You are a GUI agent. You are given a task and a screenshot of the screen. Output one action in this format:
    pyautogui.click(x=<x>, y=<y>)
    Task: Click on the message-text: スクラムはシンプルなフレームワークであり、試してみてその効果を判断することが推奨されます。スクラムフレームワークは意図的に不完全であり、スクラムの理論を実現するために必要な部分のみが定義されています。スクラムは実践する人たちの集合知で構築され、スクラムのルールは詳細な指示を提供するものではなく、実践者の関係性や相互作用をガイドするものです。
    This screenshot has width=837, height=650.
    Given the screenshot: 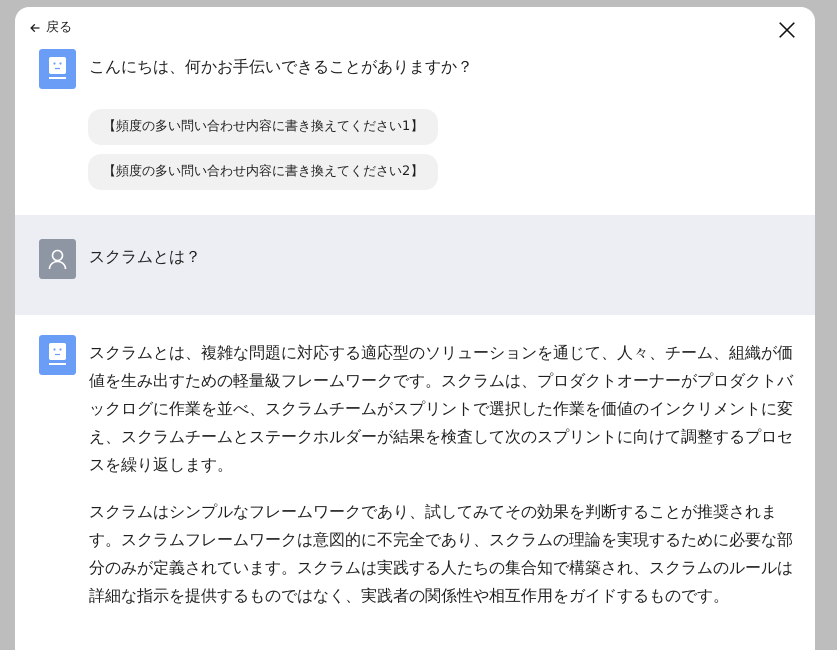 What is the action you would take?
    pyautogui.click(x=441, y=554)
    